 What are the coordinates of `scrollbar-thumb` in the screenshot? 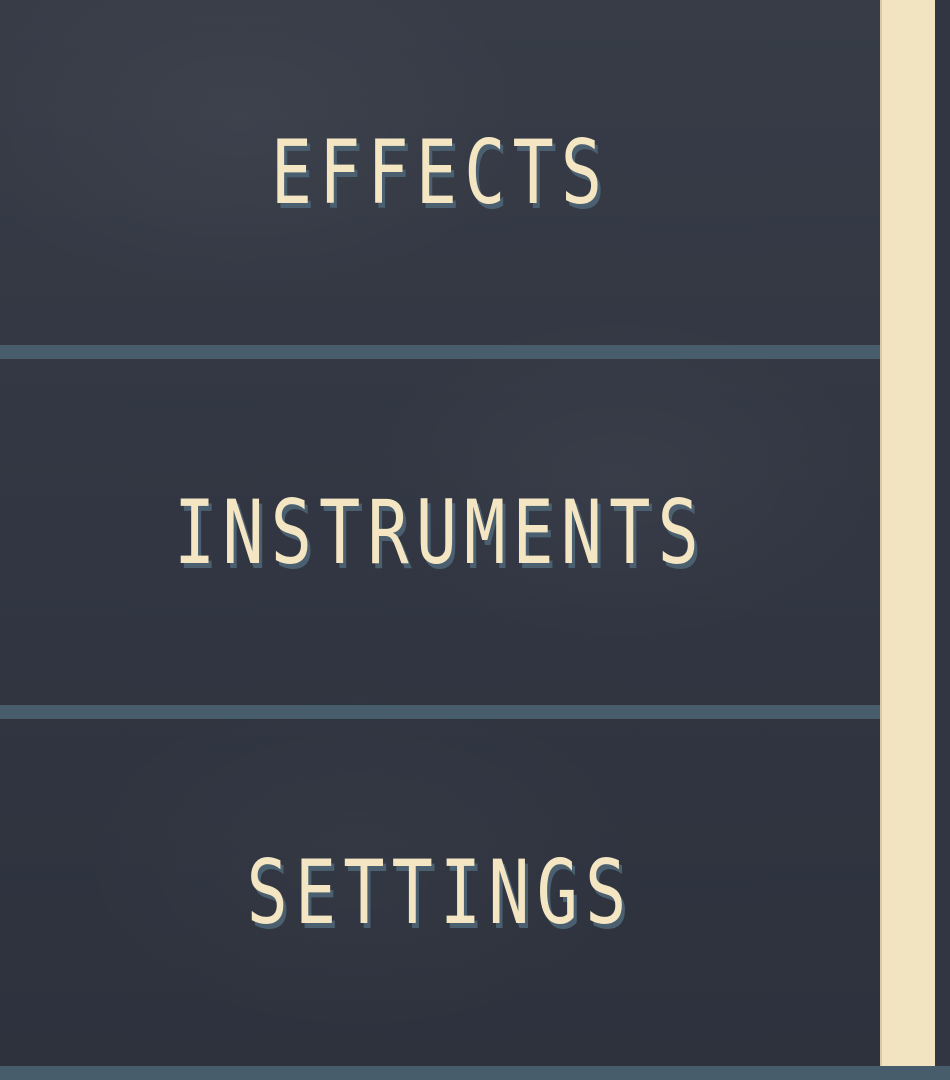 It's located at (907, 533).